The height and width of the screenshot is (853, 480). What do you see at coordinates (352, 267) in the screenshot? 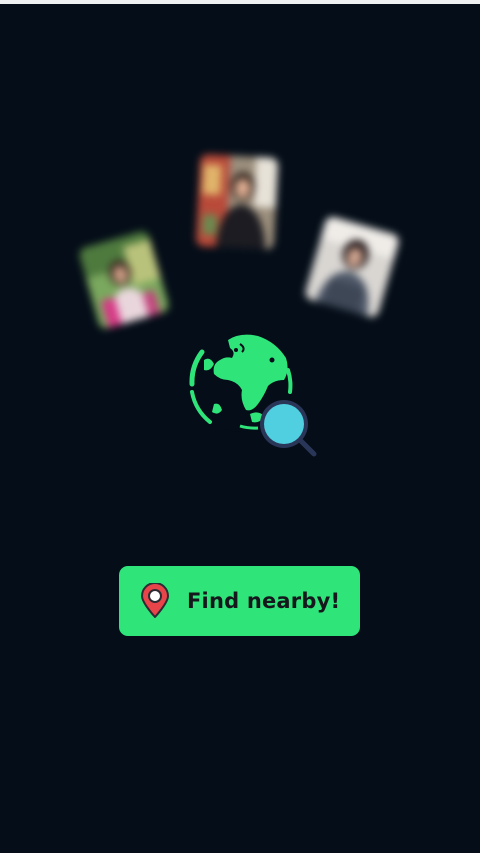
I see `nearby-user-photo-right` at bounding box center [352, 267].